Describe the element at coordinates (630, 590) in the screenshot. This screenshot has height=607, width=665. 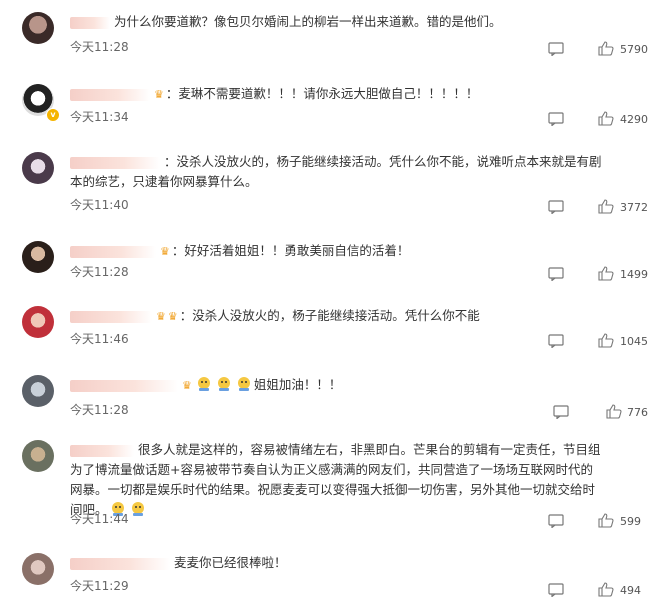
I see `like-count: 494` at that location.